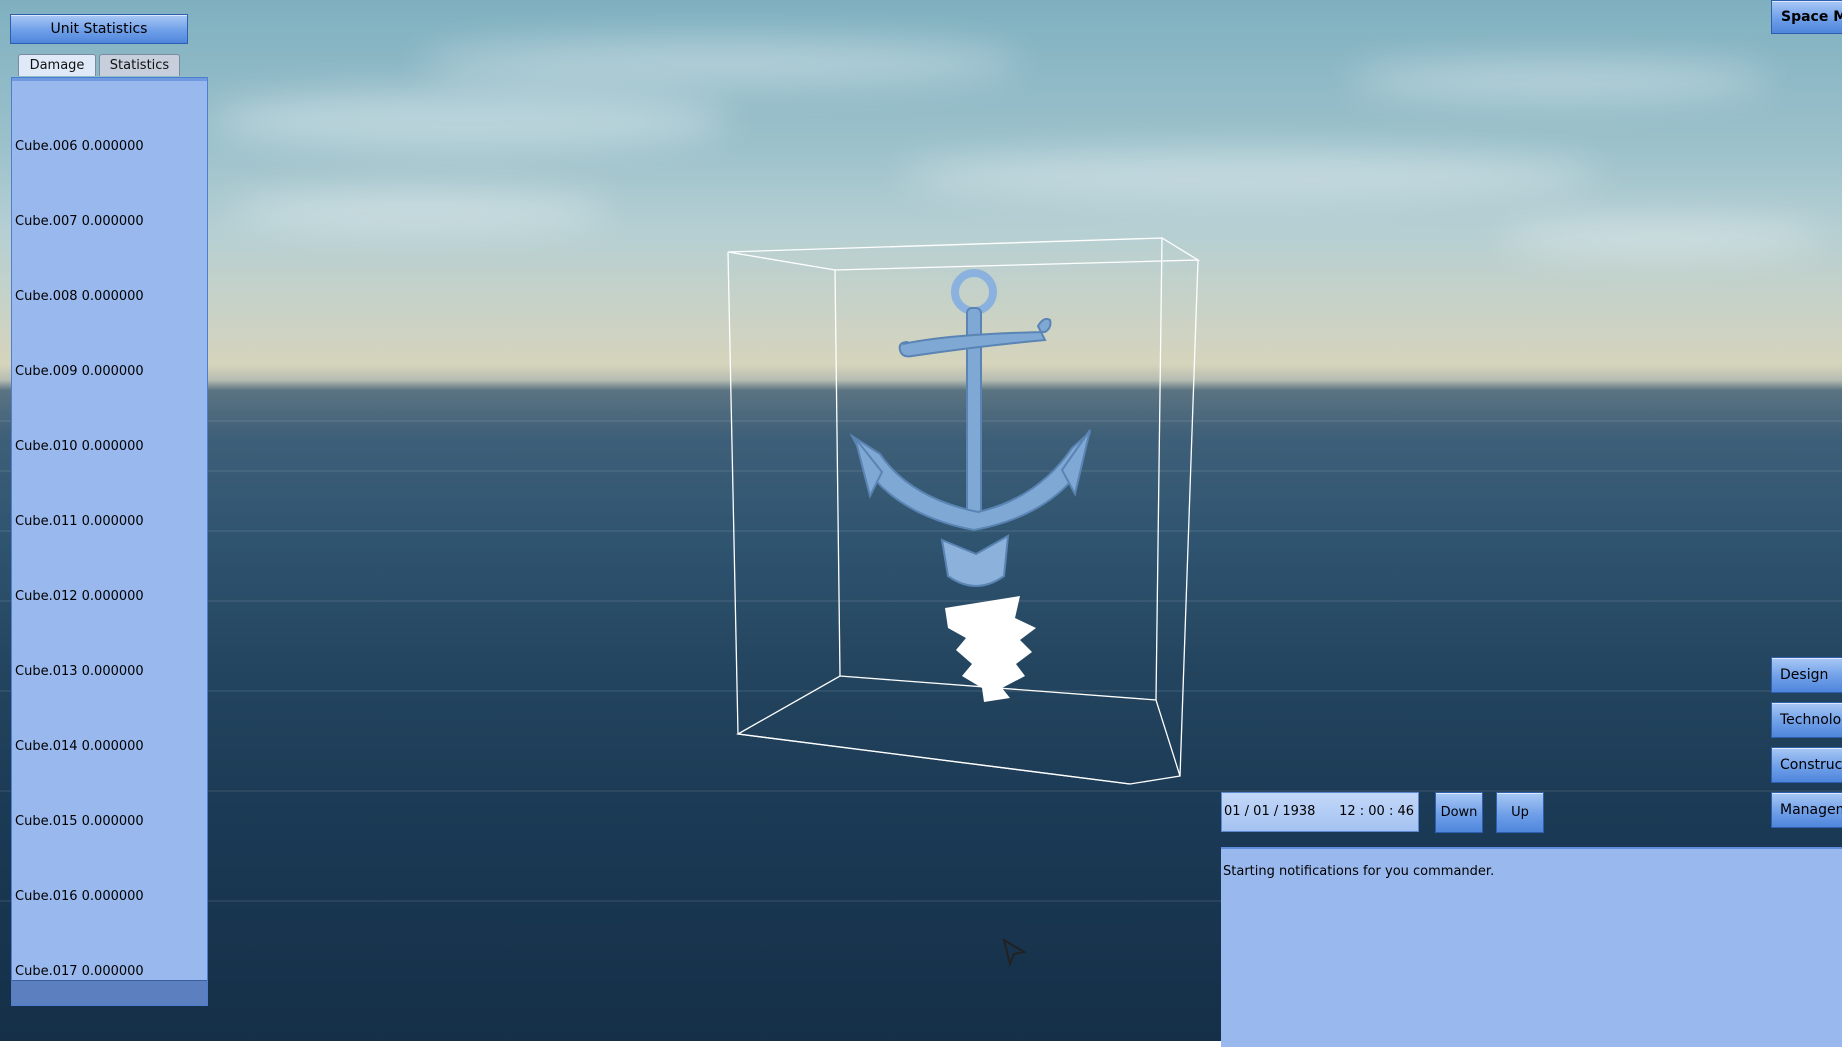  Describe the element at coordinates (1376, 811) in the screenshot. I see `time-label: 12 : 00 : 46` at that location.